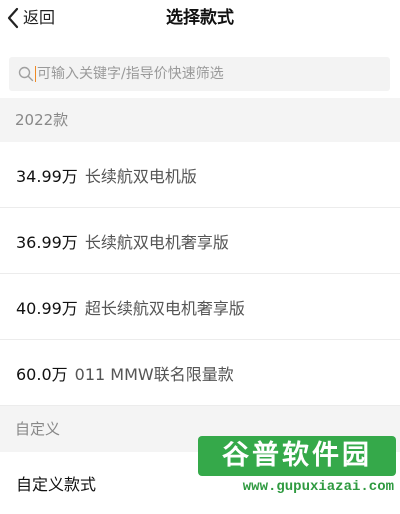 The image size is (400, 514). I want to click on text-cursor, so click(35, 74).